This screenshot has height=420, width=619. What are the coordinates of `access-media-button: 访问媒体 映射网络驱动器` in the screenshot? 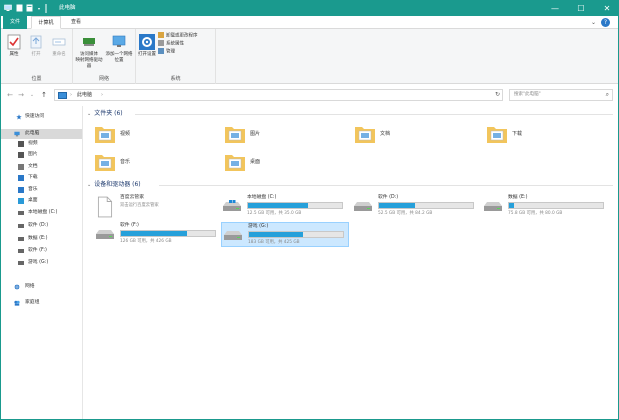 It's located at (89, 52).